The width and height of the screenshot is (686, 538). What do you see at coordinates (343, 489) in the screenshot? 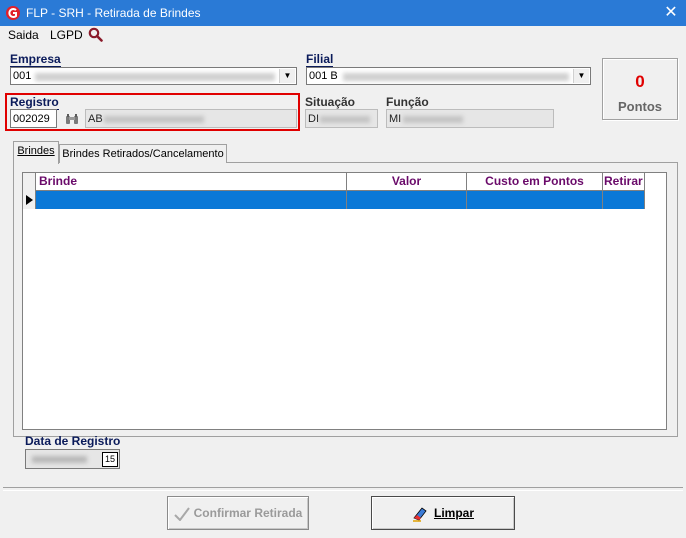
I see `footer-separator` at bounding box center [343, 489].